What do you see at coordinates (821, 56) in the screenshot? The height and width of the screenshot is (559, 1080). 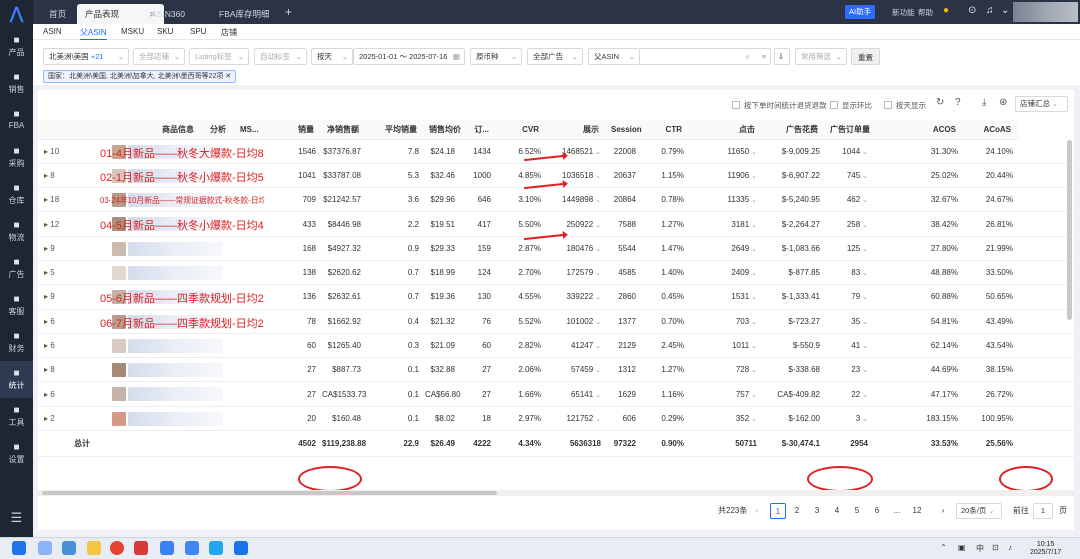 I see `common-filter-select: 常用筛选 ⌄` at bounding box center [821, 56].